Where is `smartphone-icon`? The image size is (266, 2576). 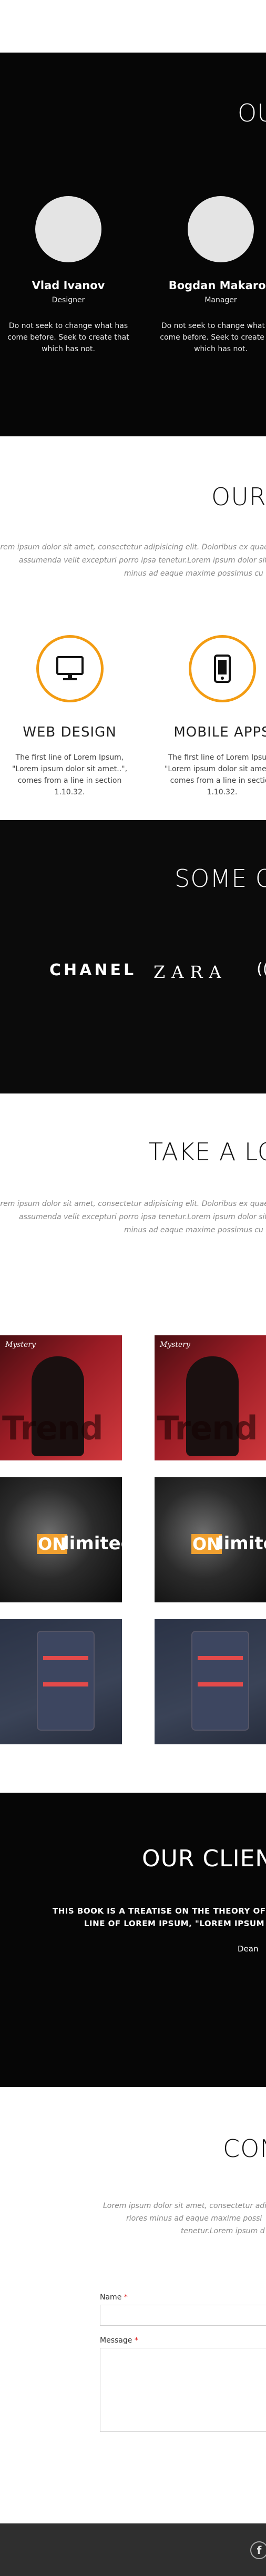
smartphone-icon is located at coordinates (222, 669).